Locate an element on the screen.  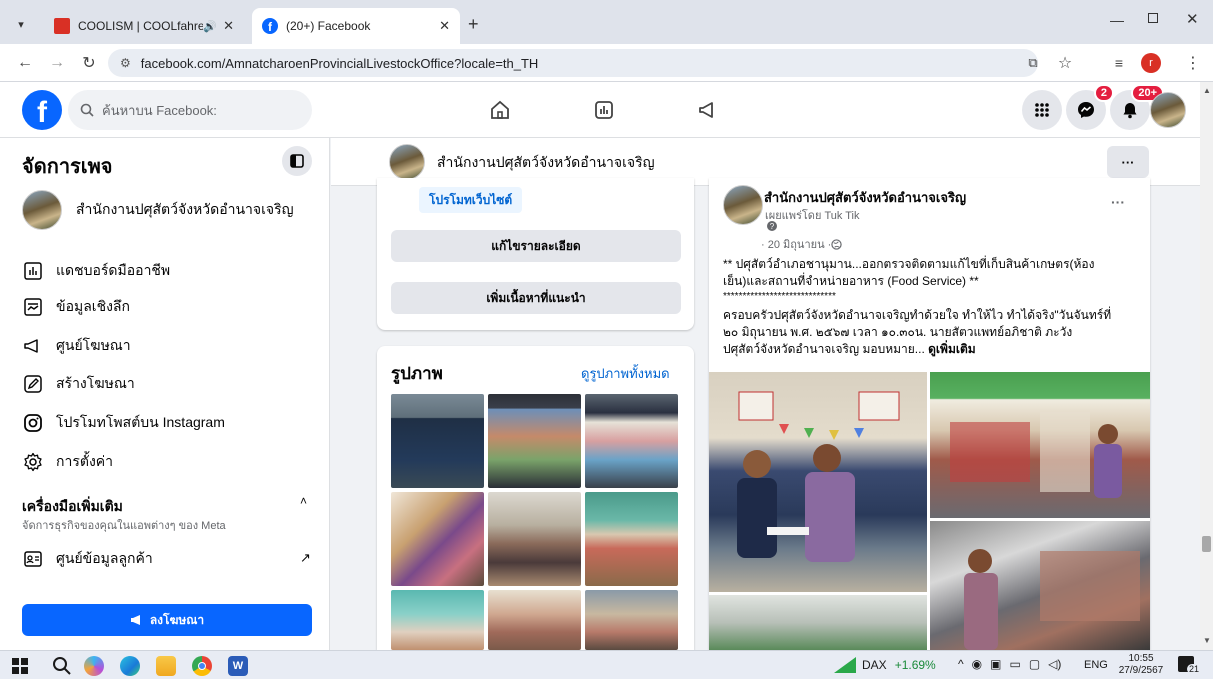
globe-icon is located at coordinates (836, 244).